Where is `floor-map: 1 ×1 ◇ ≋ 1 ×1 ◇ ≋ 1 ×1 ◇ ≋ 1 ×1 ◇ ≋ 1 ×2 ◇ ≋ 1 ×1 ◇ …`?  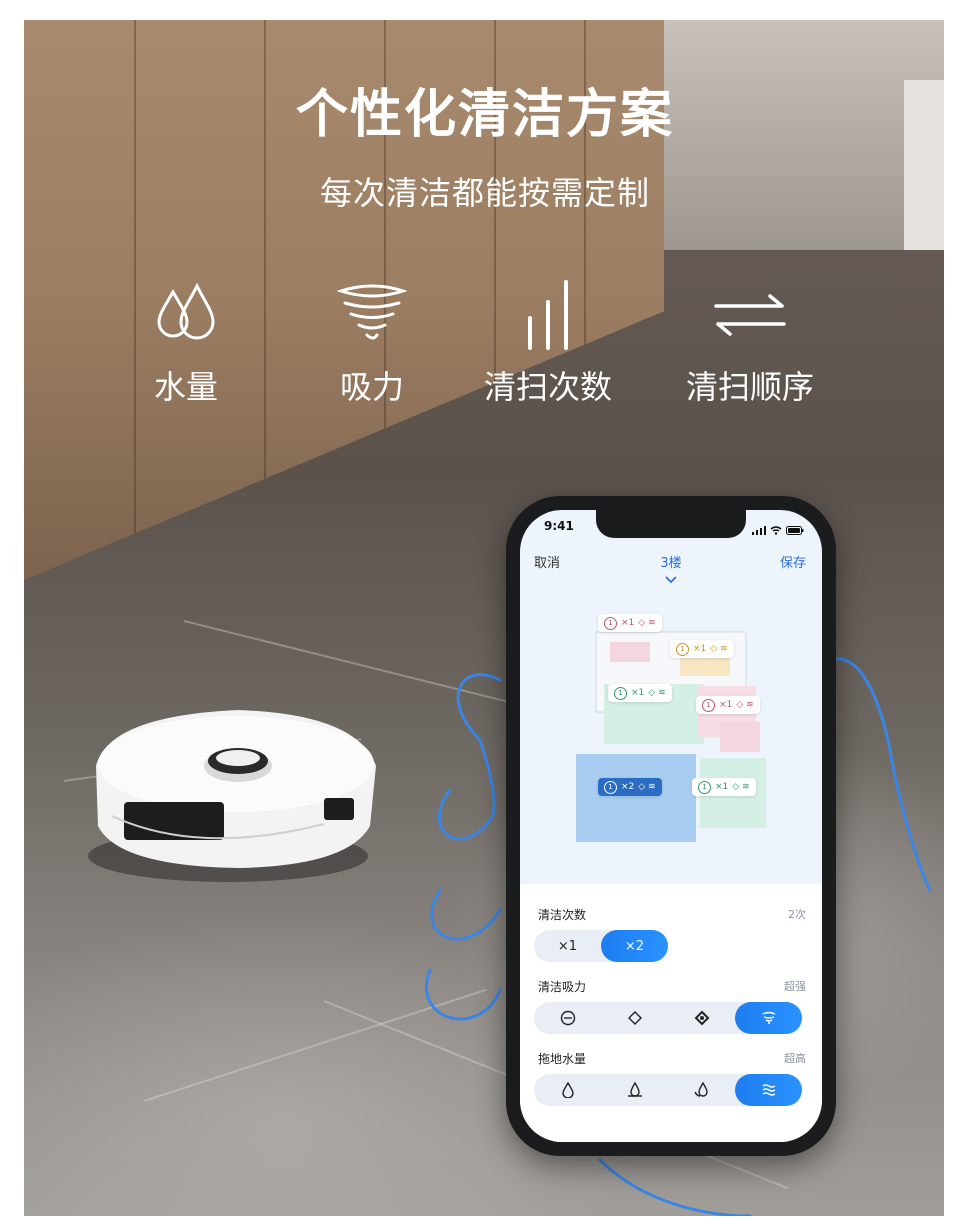 floor-map: 1 ×1 ◇ ≋ 1 ×1 ◇ ≋ 1 ×1 ◇ ≋ 1 ×1 ◇ ≋ 1 ×2 ◇ ≋ 1 ×1 ◇ … is located at coordinates (671, 737).